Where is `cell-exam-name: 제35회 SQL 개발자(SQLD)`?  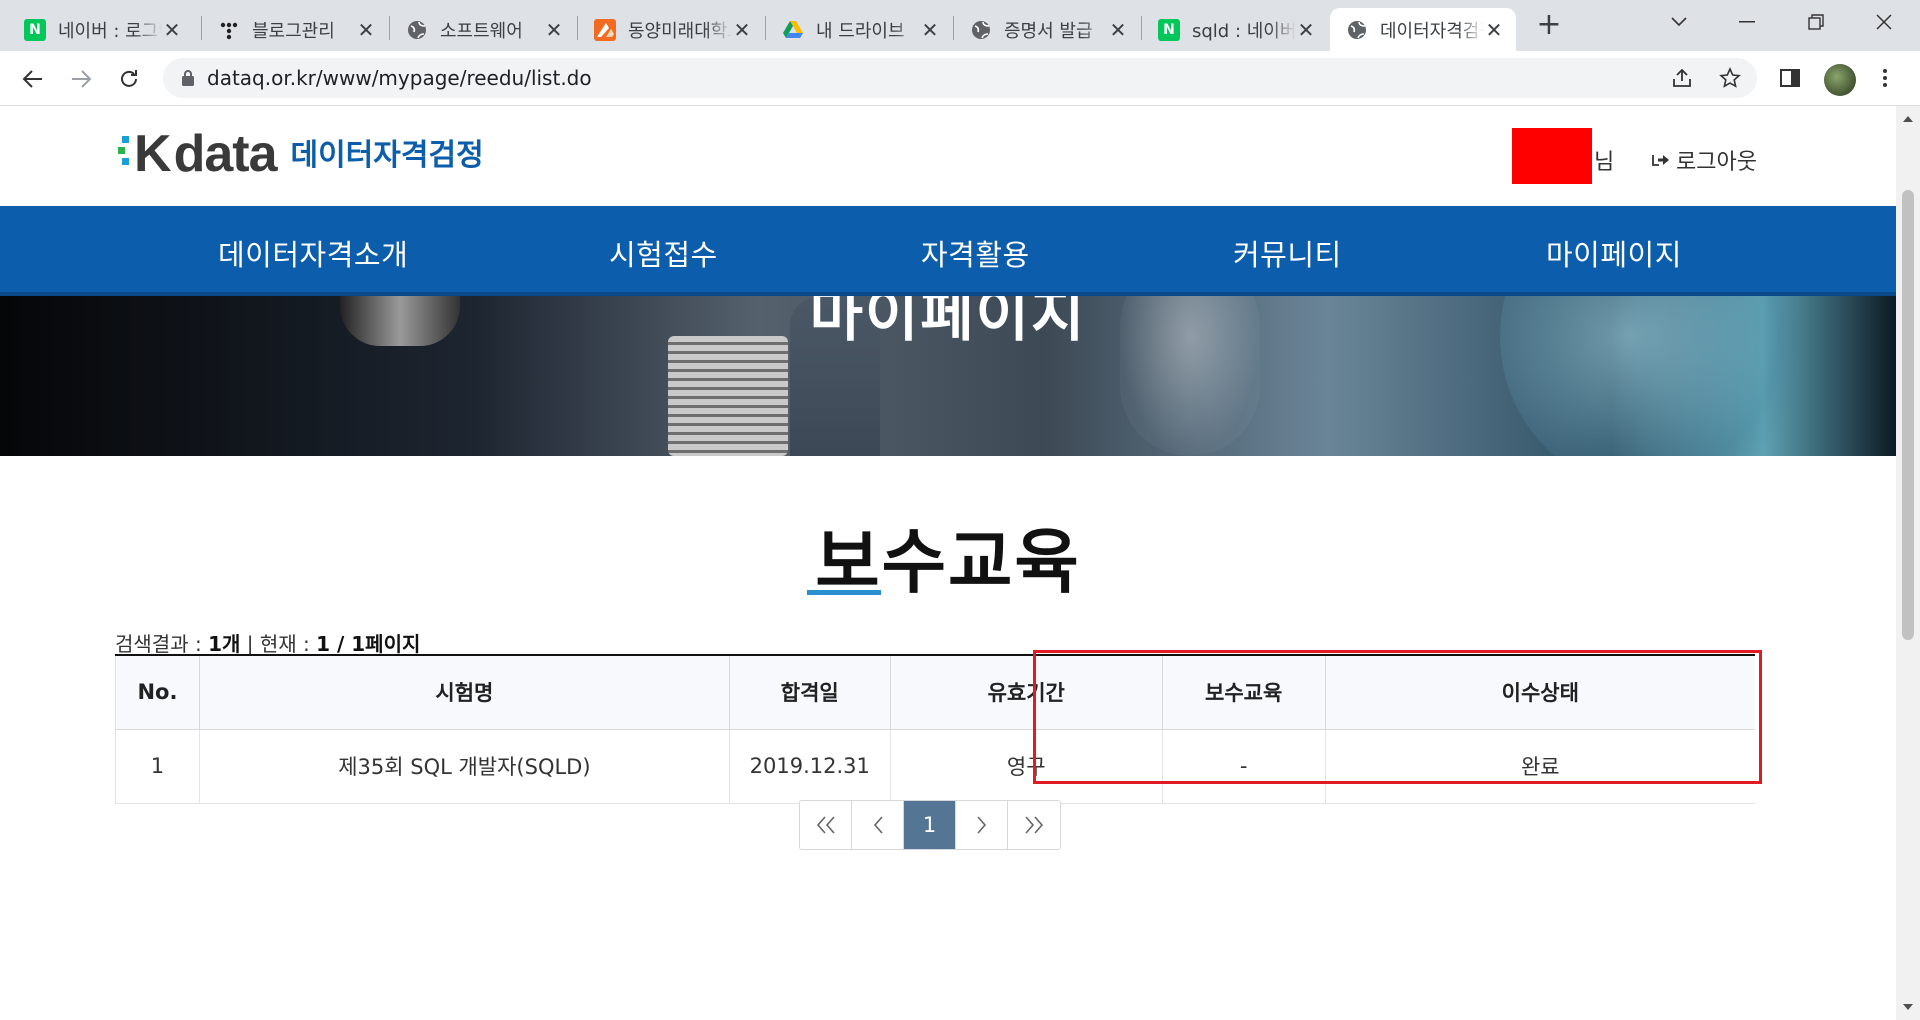
cell-exam-name: 제35회 SQL 개발자(SQLD) is located at coordinates (464, 766).